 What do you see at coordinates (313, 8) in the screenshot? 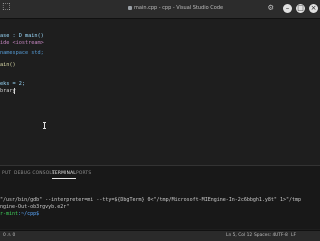
I see `close-button: ×` at bounding box center [313, 8].